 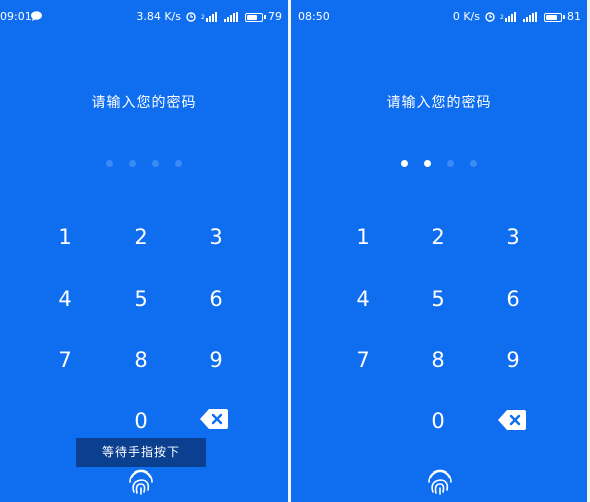 I want to click on battery-percent: 79, so click(x=275, y=16).